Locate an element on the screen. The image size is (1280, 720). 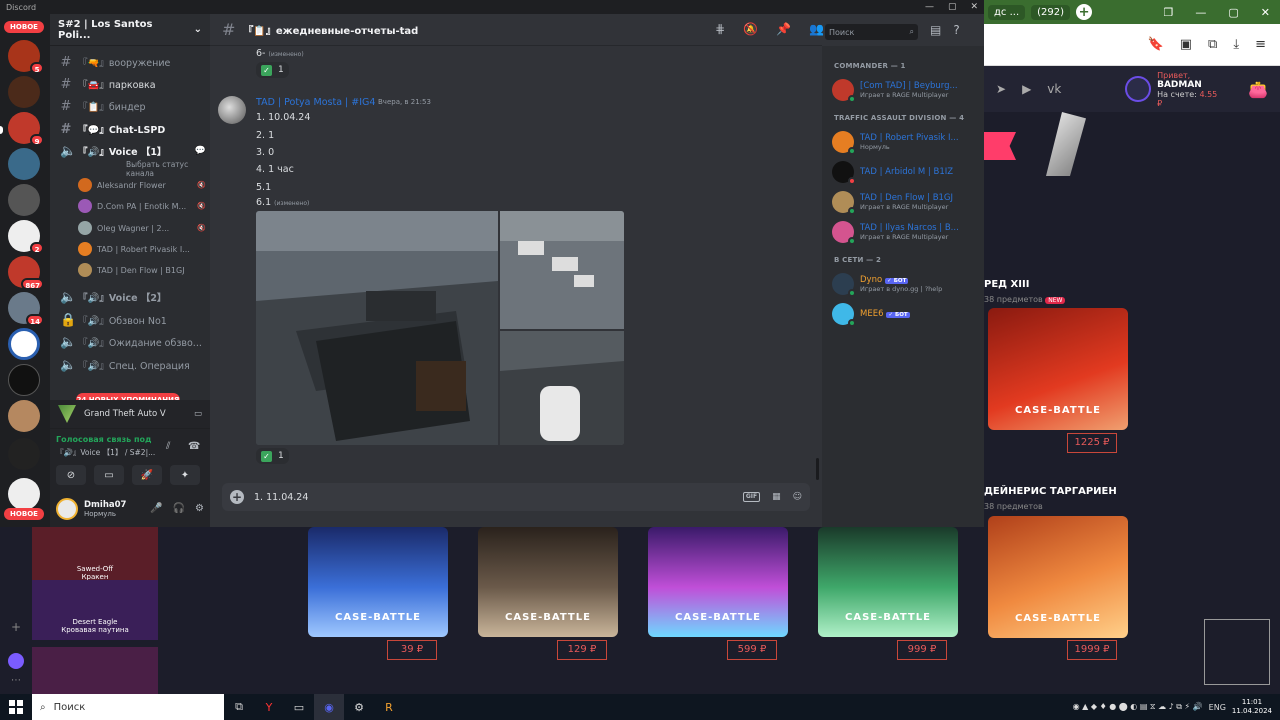
help-icon: ? is located at coordinates (956, 30).